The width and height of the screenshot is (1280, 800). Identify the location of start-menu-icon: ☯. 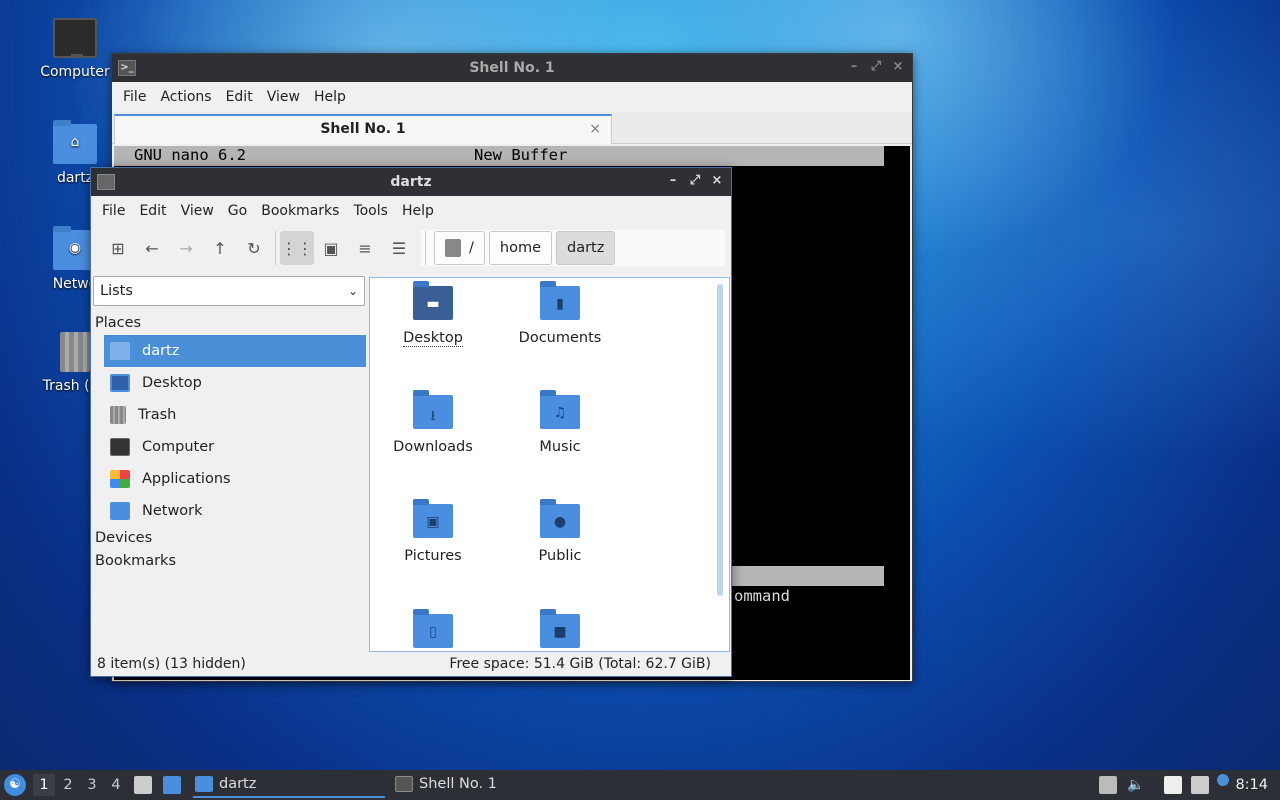
(15, 785).